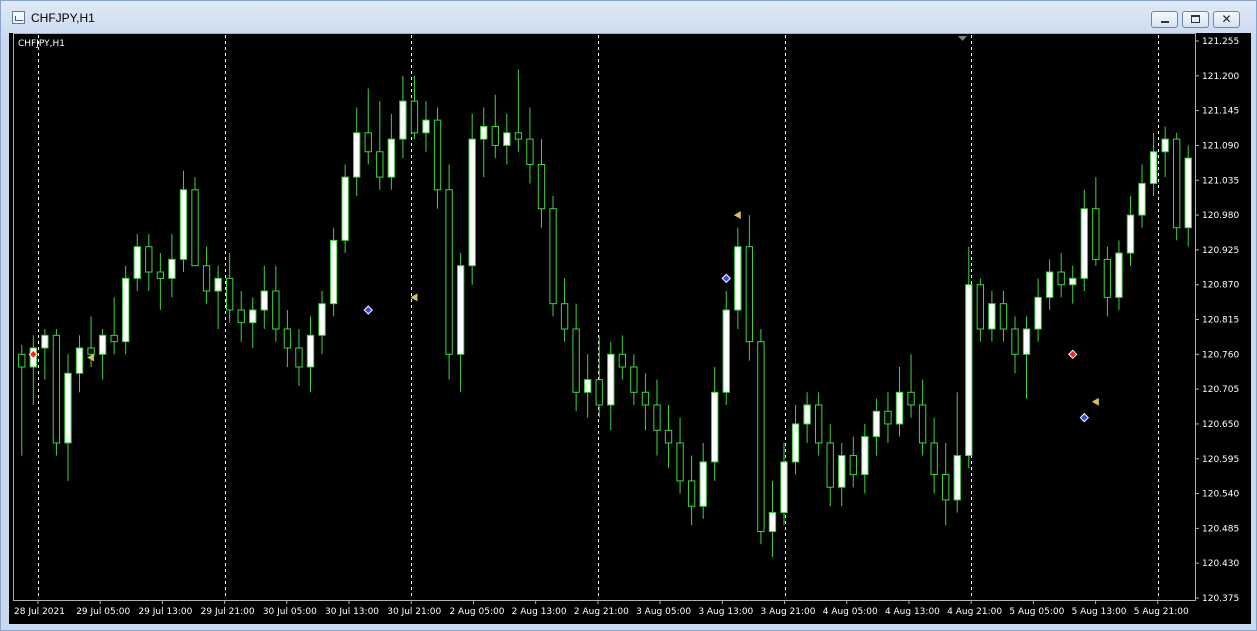 The height and width of the screenshot is (631, 1257). Describe the element at coordinates (1036, 612) in the screenshot. I see `x-tick-label: 5 Aug 05:00` at that location.